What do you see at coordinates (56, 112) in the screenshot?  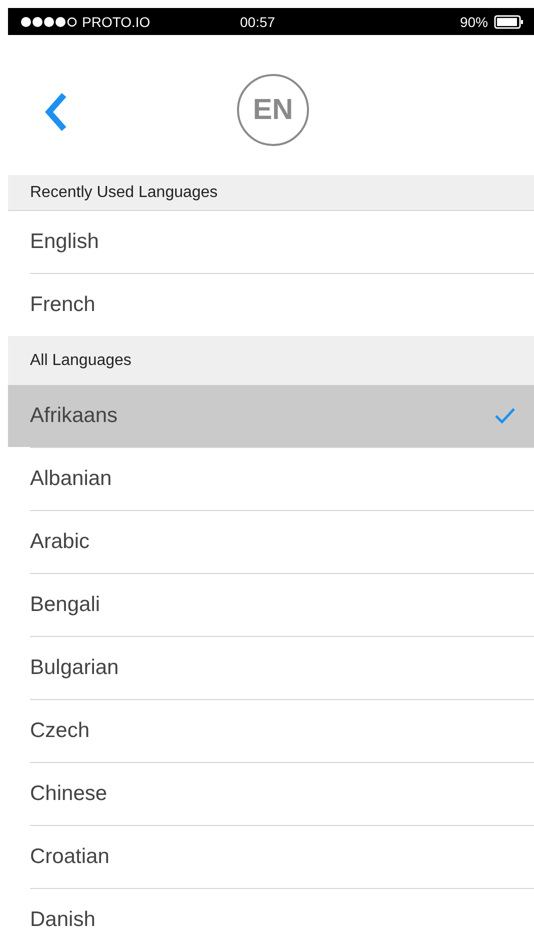 I see `chevron-left-icon` at bounding box center [56, 112].